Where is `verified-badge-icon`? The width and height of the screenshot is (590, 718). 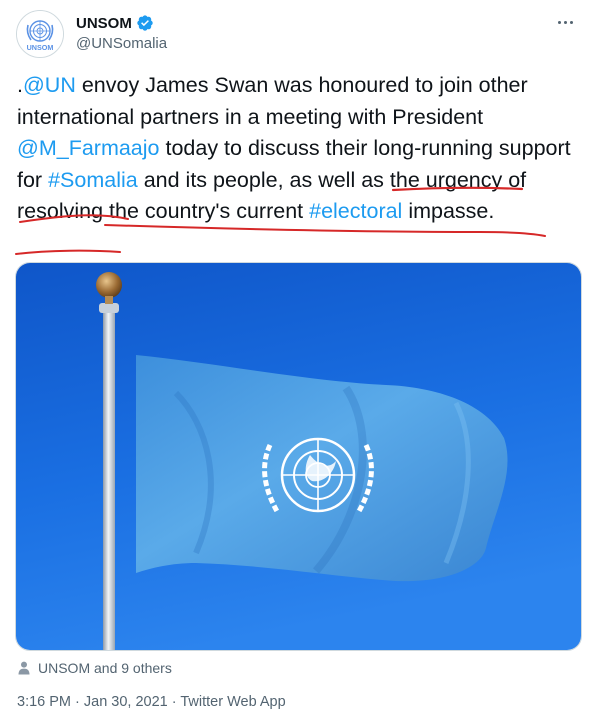
verified-badge-icon is located at coordinates (145, 23).